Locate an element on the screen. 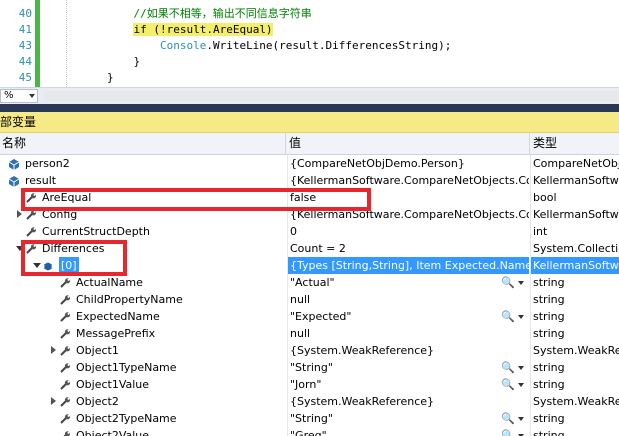  row-name-cell: Object2 is located at coordinates (142, 401).